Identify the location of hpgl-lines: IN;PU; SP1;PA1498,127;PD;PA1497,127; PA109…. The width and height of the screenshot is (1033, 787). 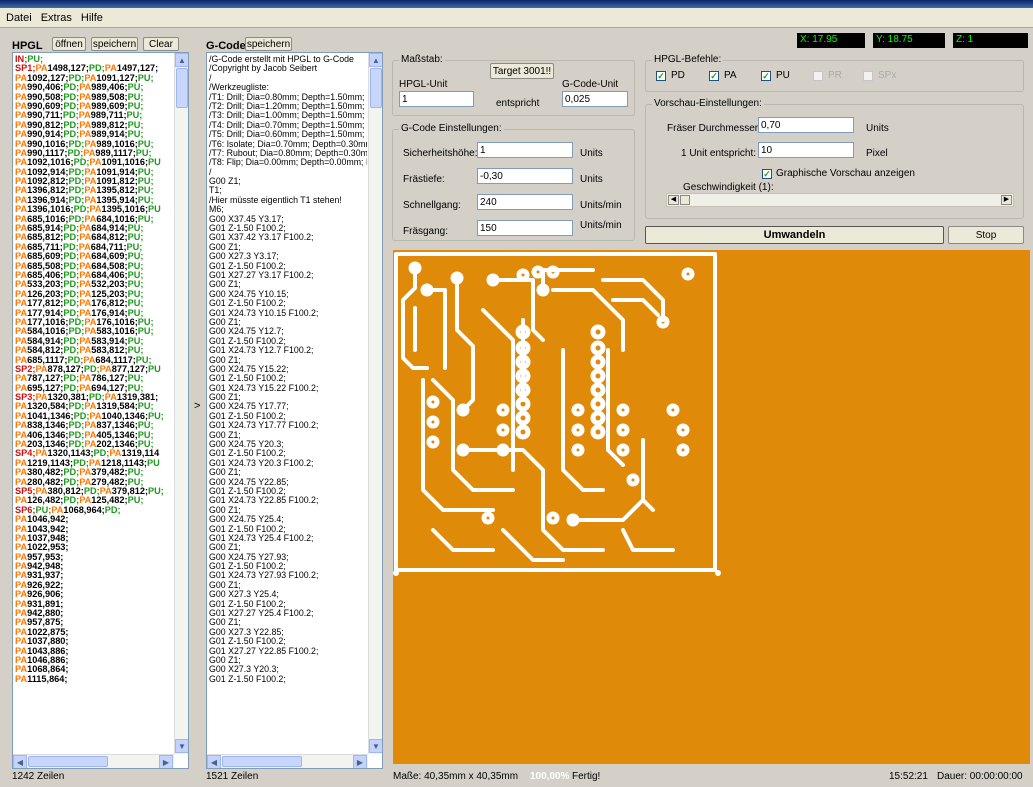
(94, 401).